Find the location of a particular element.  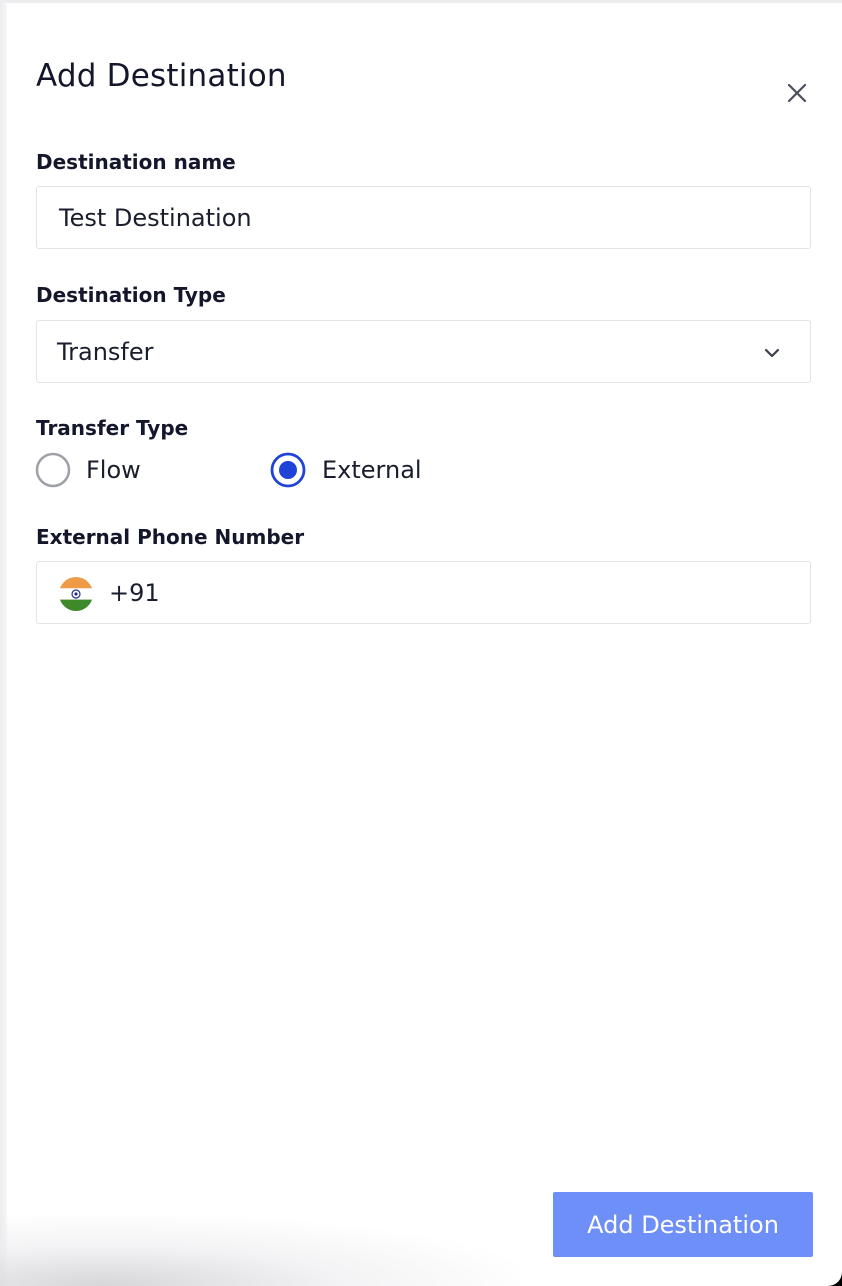

dialog-title: Add Destination is located at coordinates (161, 76).